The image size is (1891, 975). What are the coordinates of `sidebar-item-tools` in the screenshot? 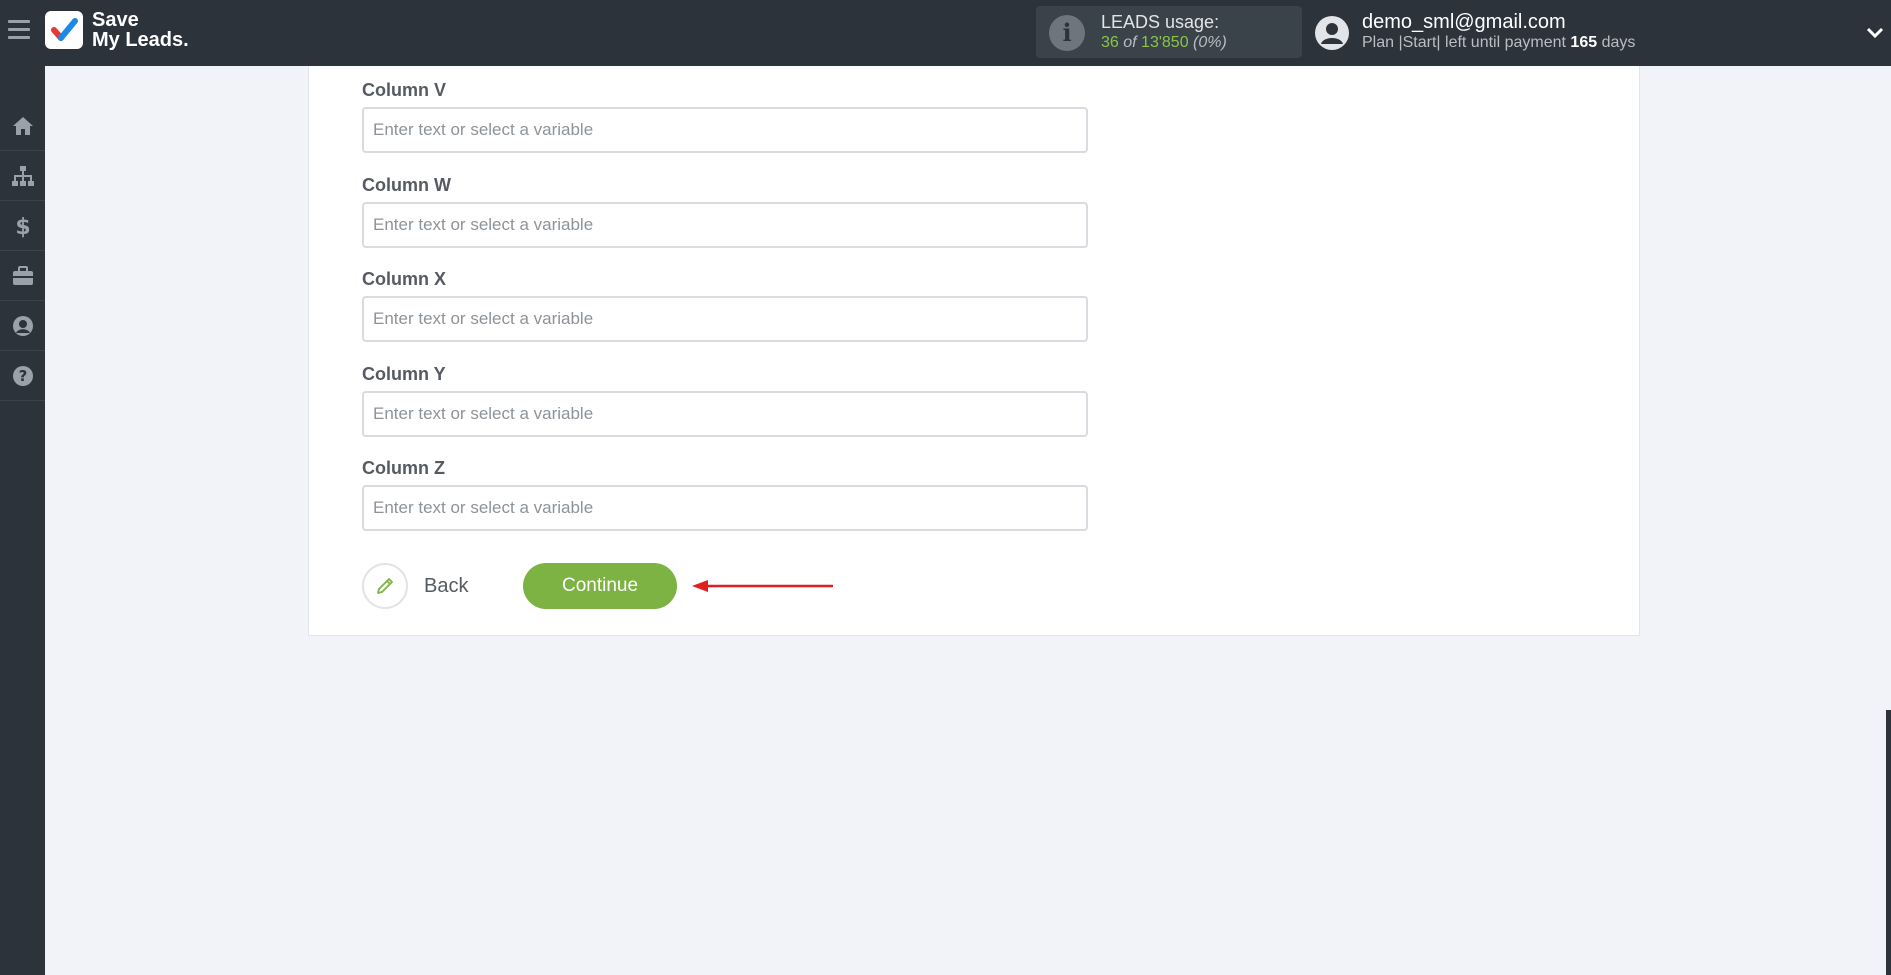 It's located at (22, 276).